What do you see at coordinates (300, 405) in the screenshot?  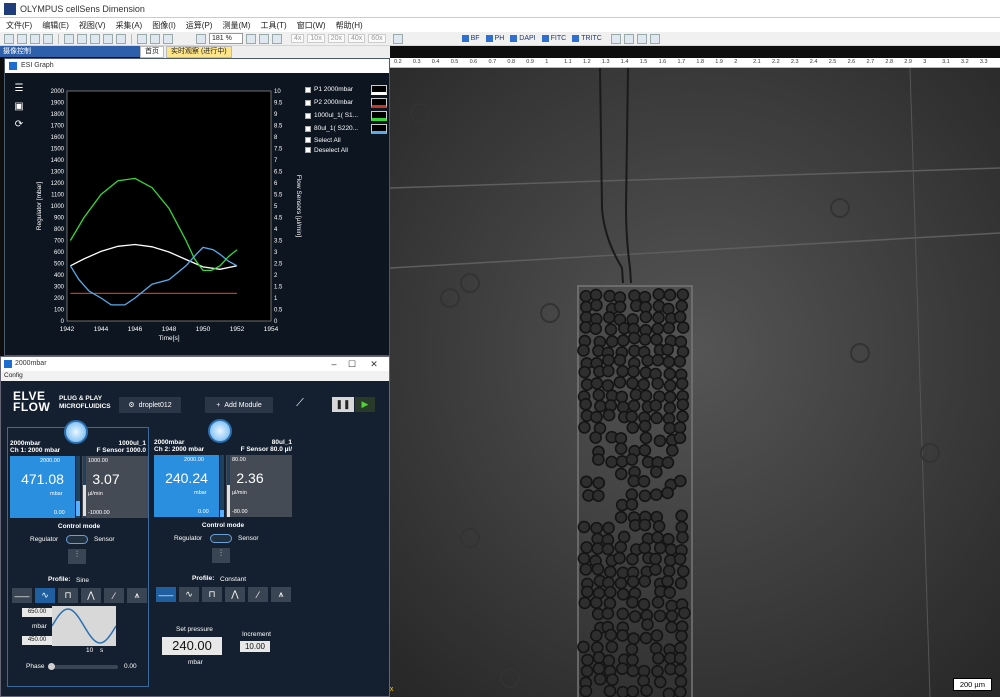 I see `graph-icon: ⟋` at bounding box center [300, 405].